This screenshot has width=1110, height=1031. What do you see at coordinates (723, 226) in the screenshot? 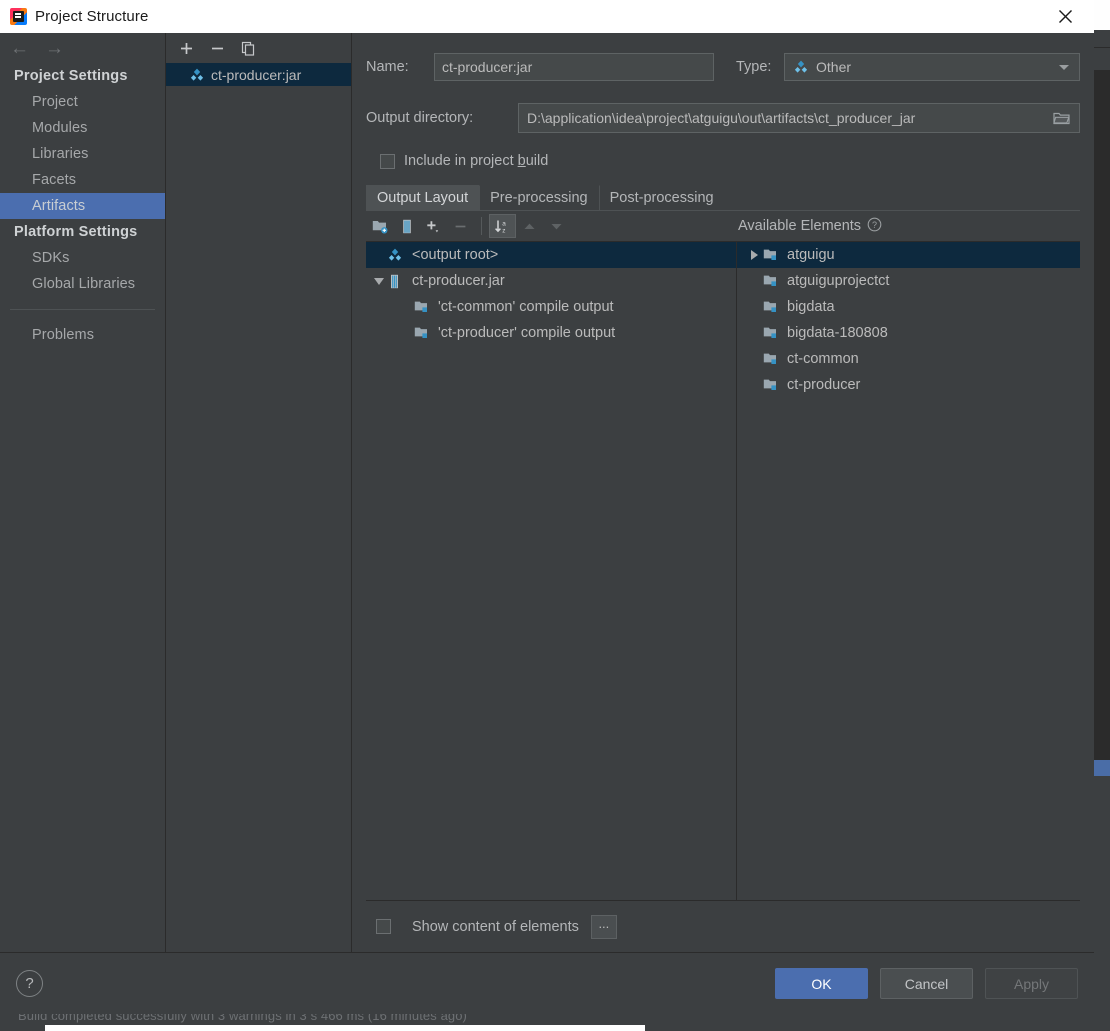
I see `output-layout-toolbar: a z Available Elements ?` at bounding box center [723, 226].